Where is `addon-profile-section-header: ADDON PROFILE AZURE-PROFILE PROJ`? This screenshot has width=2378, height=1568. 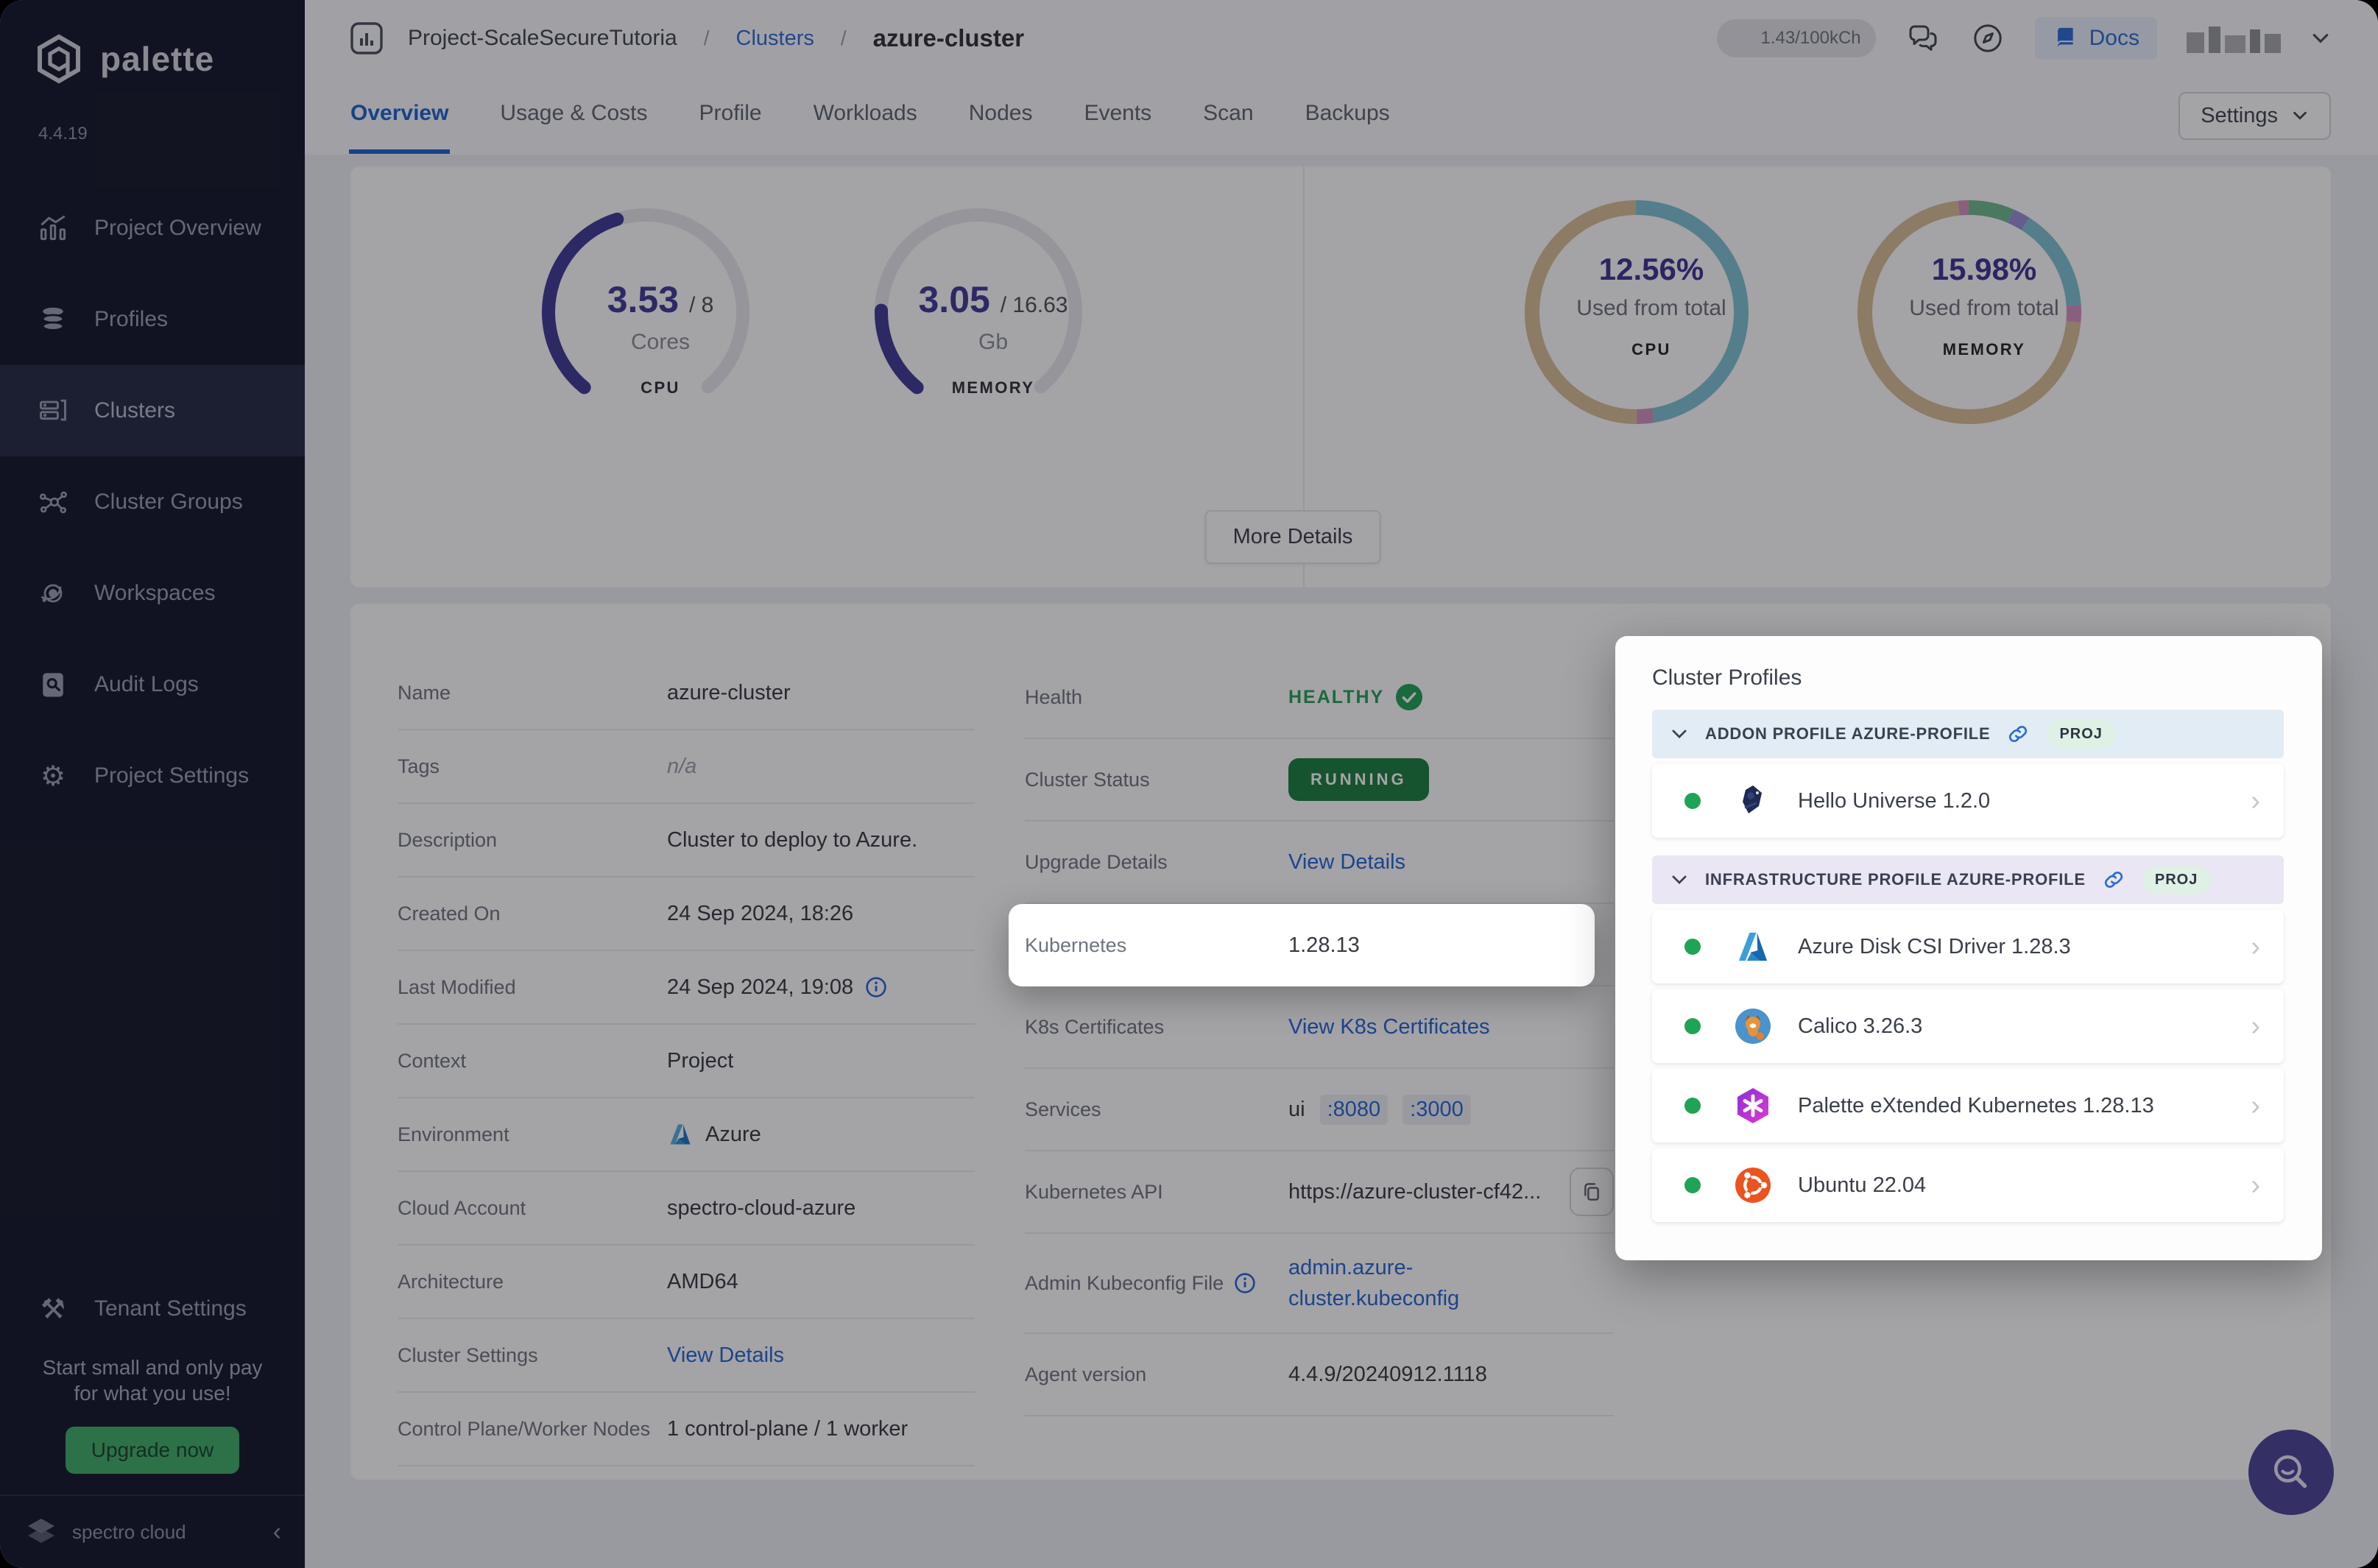
addon-profile-section-header: ADDON PROFILE AZURE-PROFILE PROJ is located at coordinates (1968, 734).